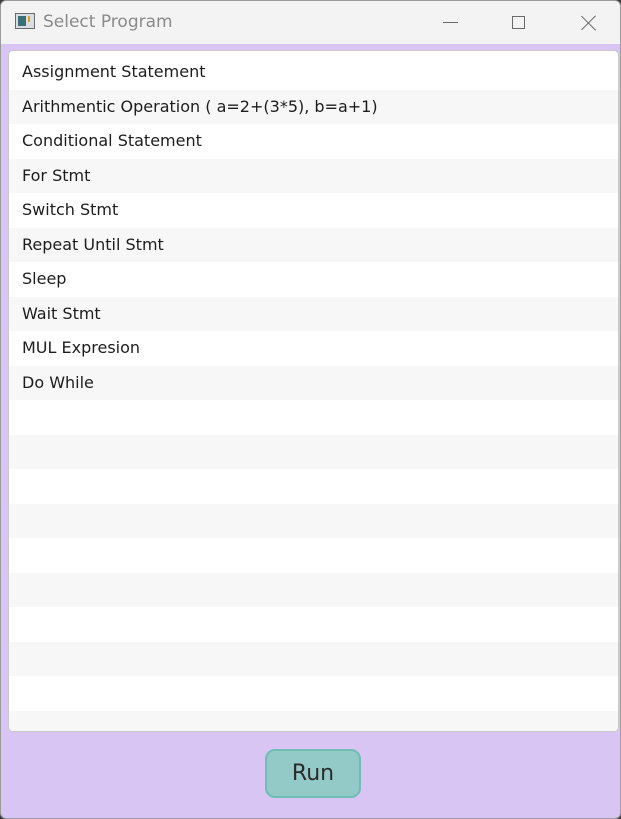 The image size is (621, 819). I want to click on list-item-mul-expresion: MUL Expresion, so click(313, 348).